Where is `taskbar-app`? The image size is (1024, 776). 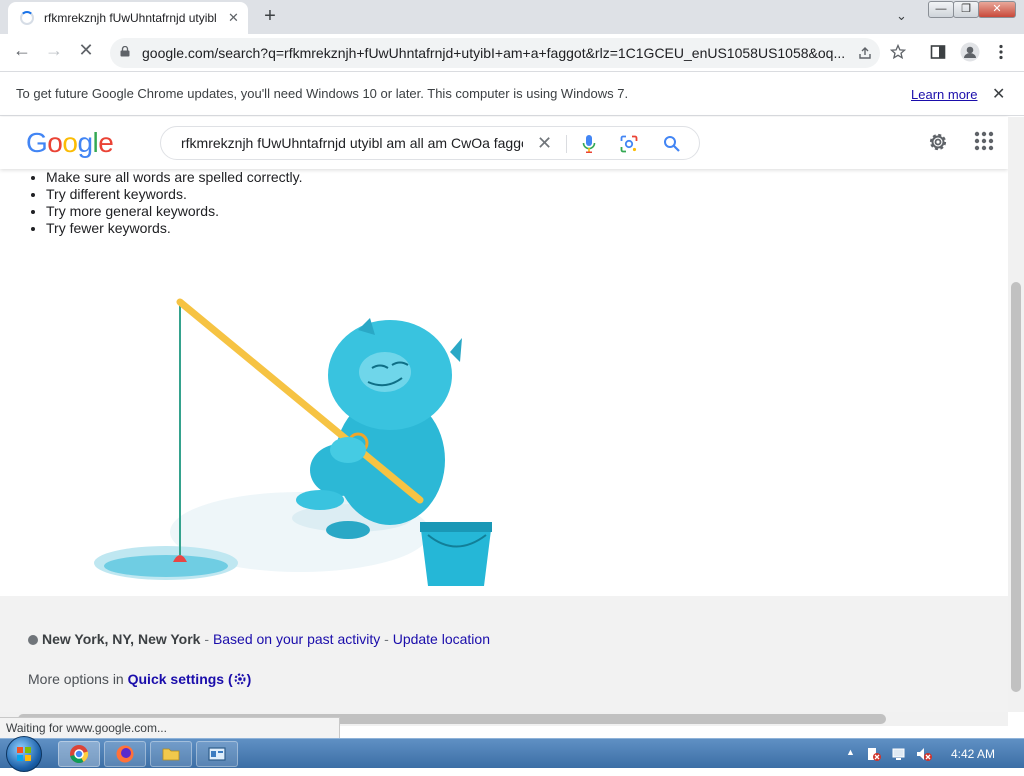
taskbar-app is located at coordinates (217, 754).